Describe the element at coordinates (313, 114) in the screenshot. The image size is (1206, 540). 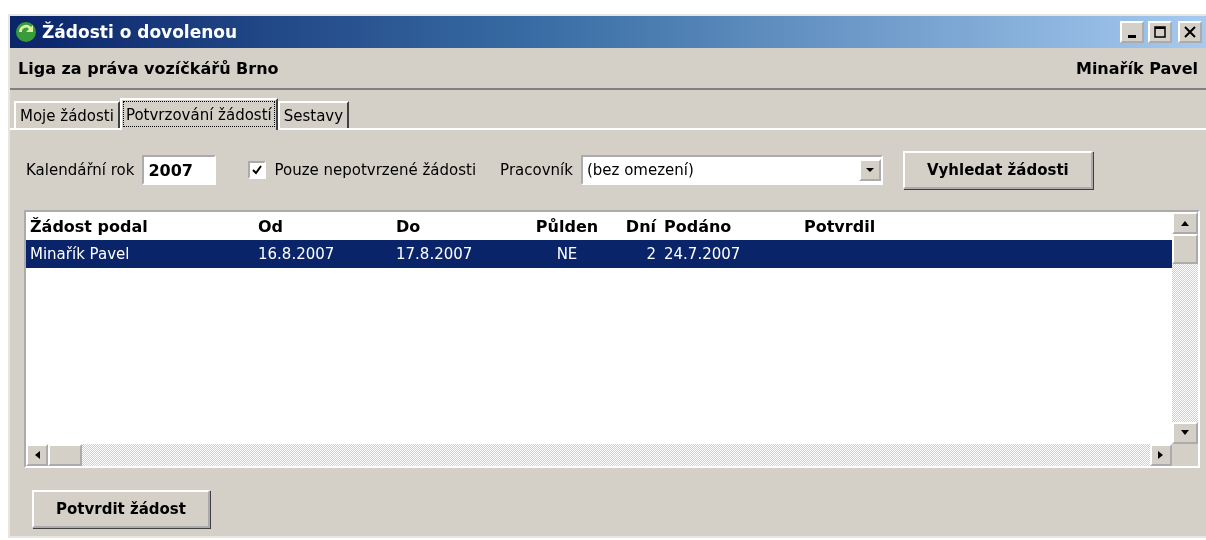
I see `tab: Sestavy` at that location.